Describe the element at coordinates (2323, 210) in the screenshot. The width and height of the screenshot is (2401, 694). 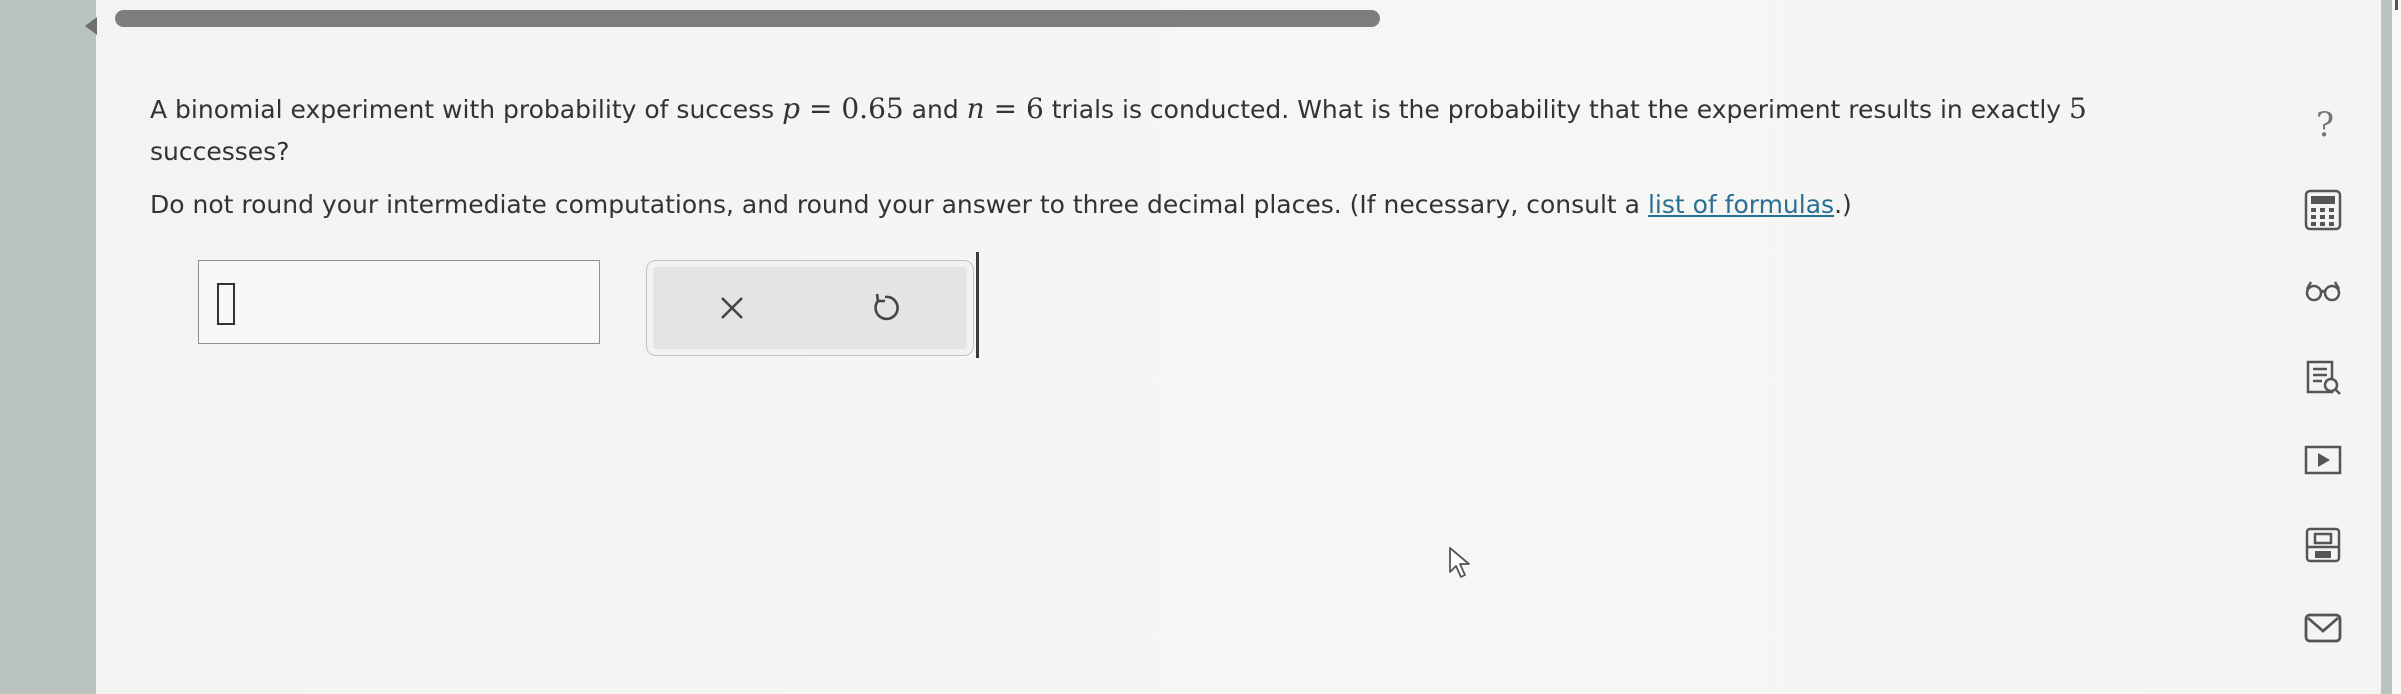
I see `calculator-icon` at that location.